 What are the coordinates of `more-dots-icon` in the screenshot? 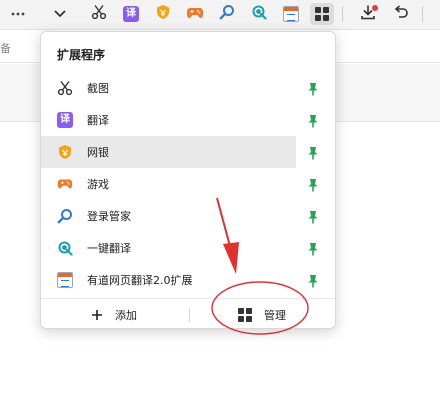 It's located at (18, 14).